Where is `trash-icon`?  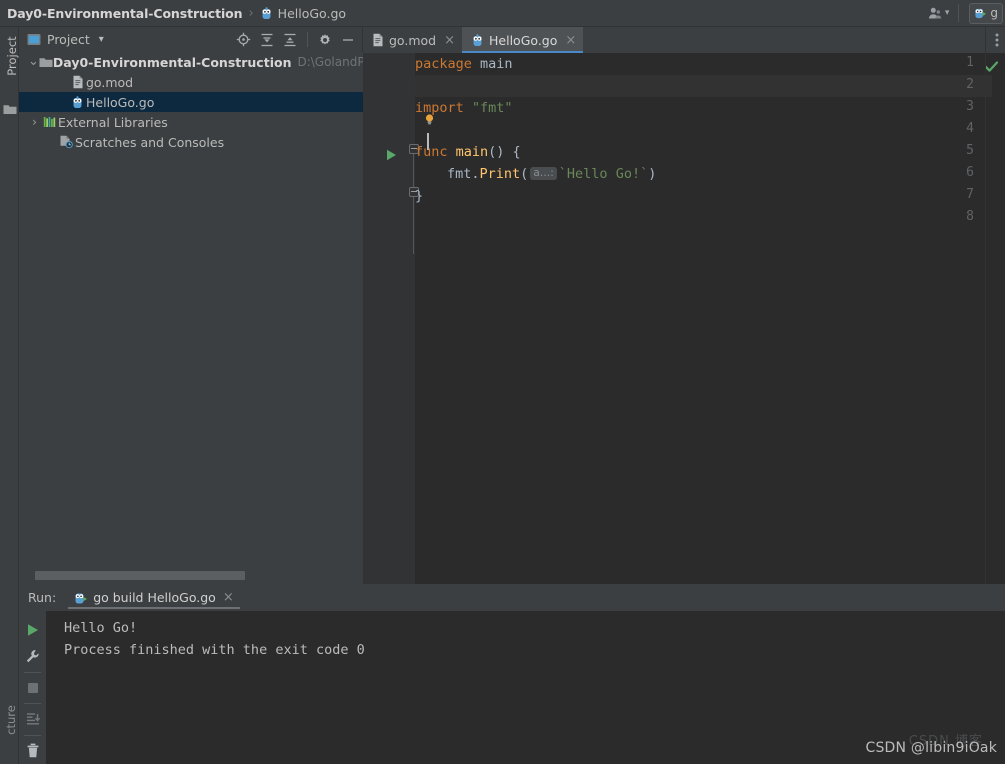
trash-icon is located at coordinates (32, 751).